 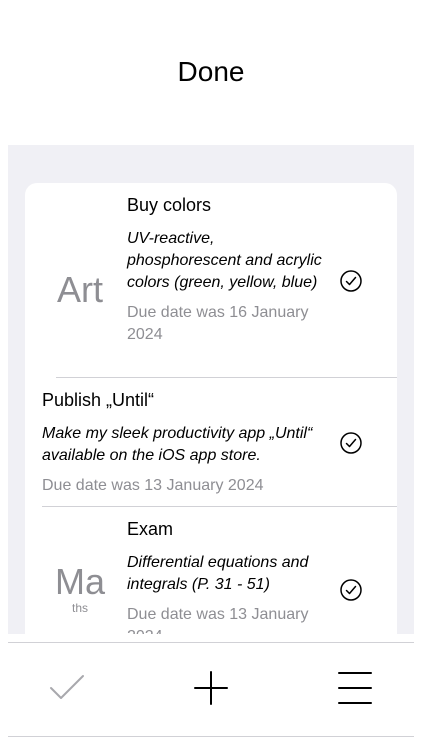 What do you see at coordinates (79, 608) in the screenshot?
I see `category-tag-sublabel: ths` at bounding box center [79, 608].